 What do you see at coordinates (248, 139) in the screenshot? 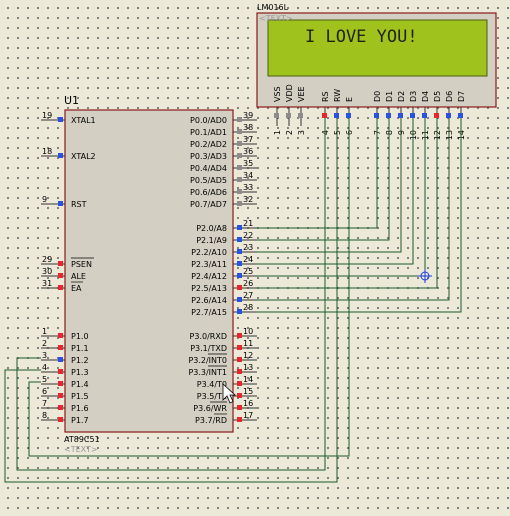
I see `mcu-pin-37-number: 37` at bounding box center [248, 139].